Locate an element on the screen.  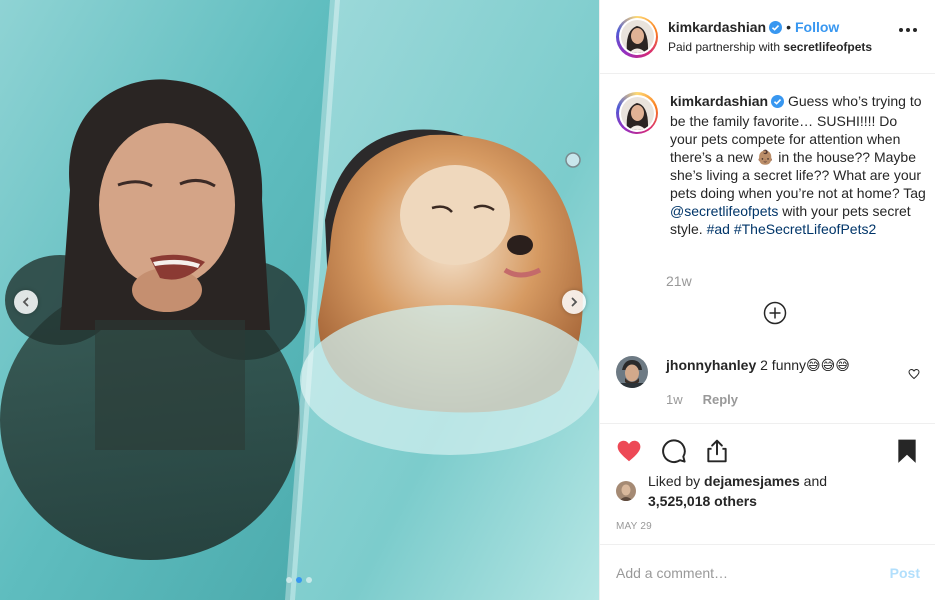
likes-count: 3,525,018 others is located at coordinates (702, 501).